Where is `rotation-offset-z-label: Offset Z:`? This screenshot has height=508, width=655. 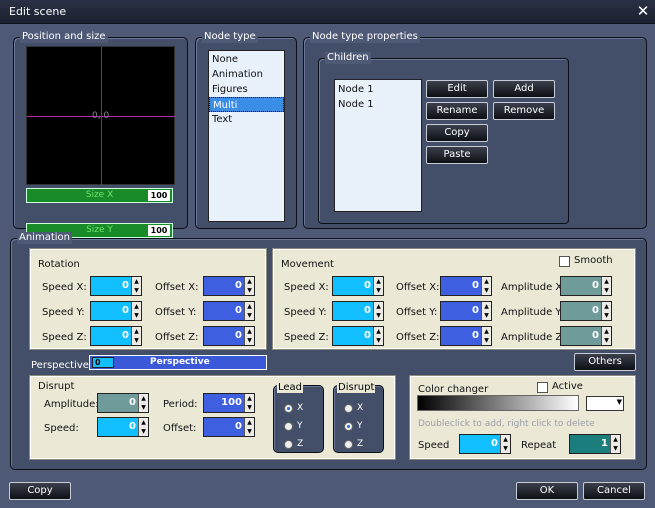 rotation-offset-z-label: Offset Z: is located at coordinates (177, 337).